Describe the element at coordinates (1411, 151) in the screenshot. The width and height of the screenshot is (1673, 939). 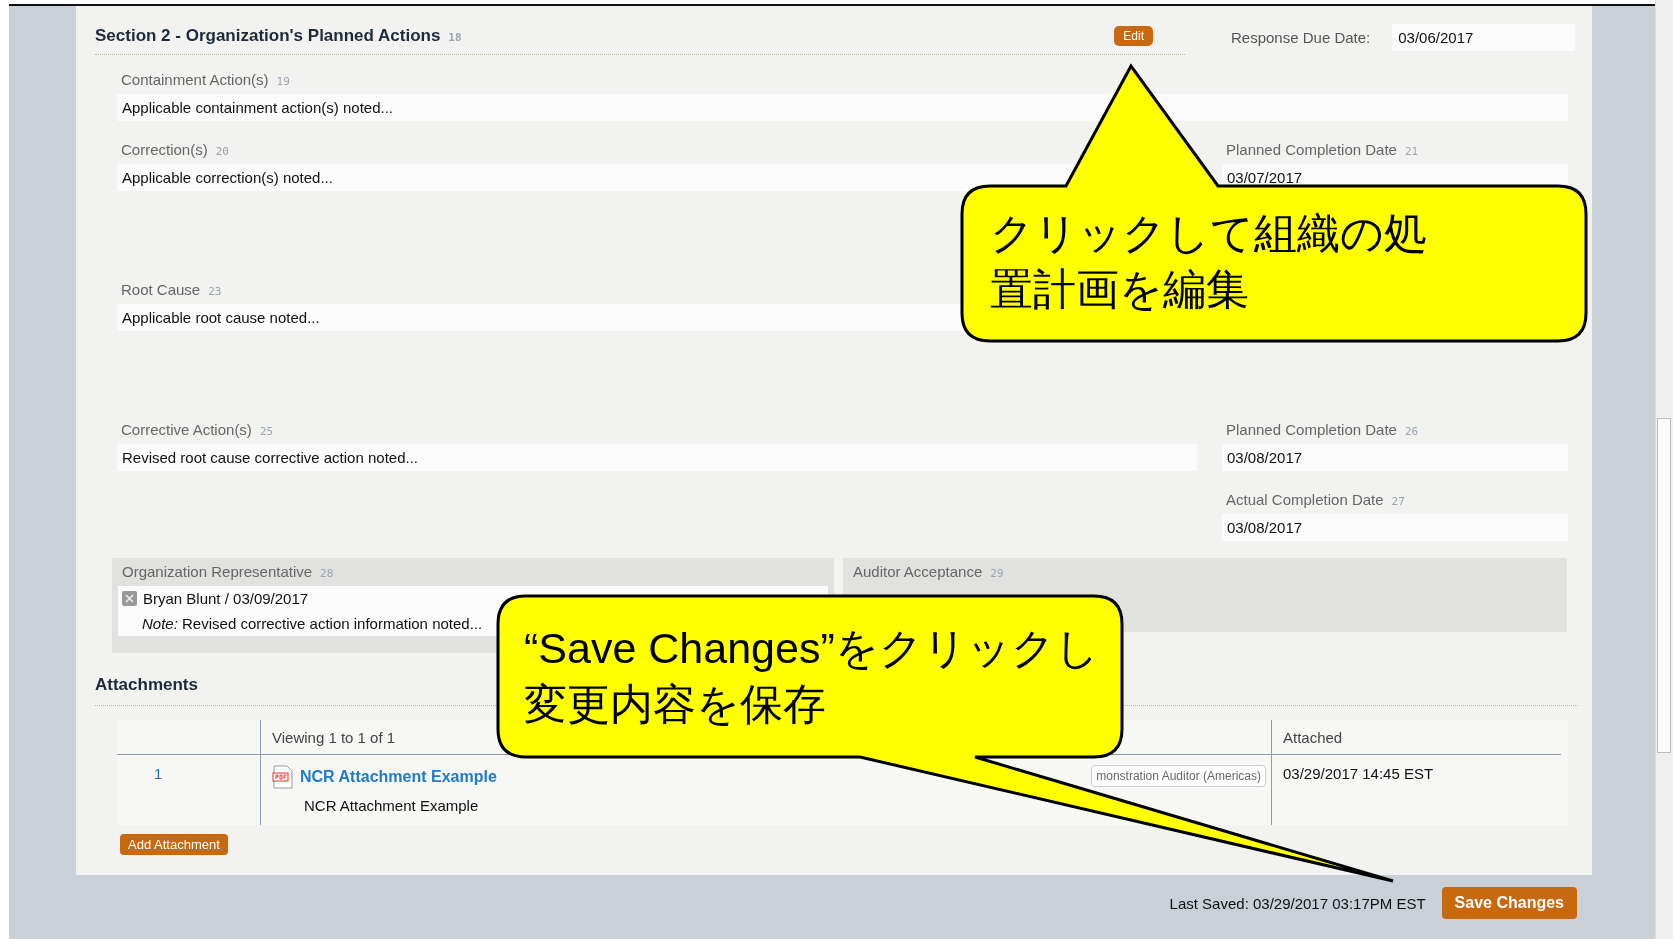
I see `field-number: 21` at that location.